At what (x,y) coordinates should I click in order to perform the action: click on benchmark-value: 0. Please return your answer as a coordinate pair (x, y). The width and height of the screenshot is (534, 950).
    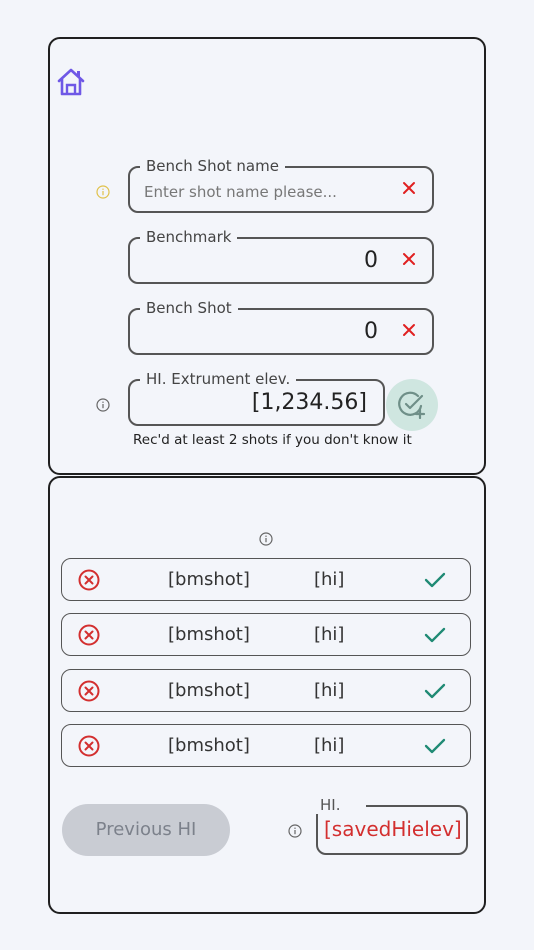
    Looking at the image, I should click on (371, 261).